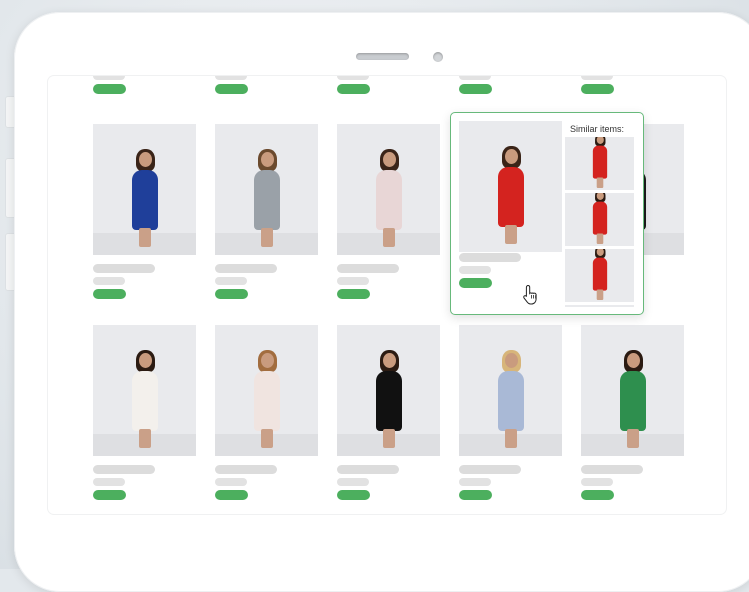  I want to click on tablet-camera, so click(438, 57).